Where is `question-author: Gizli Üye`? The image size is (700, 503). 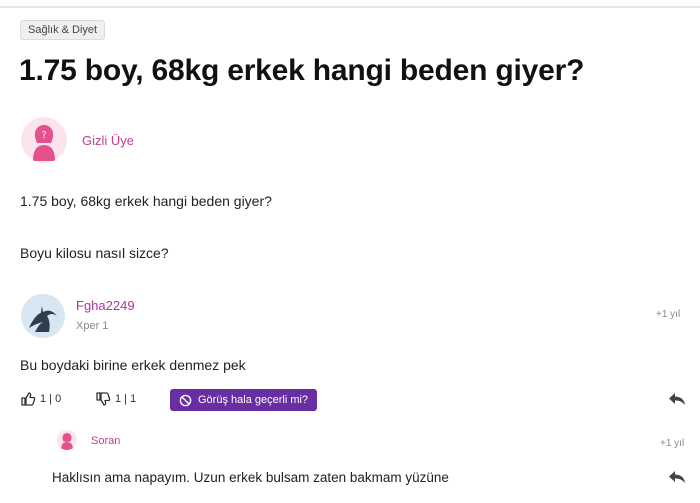 question-author: Gizli Üye is located at coordinates (108, 140).